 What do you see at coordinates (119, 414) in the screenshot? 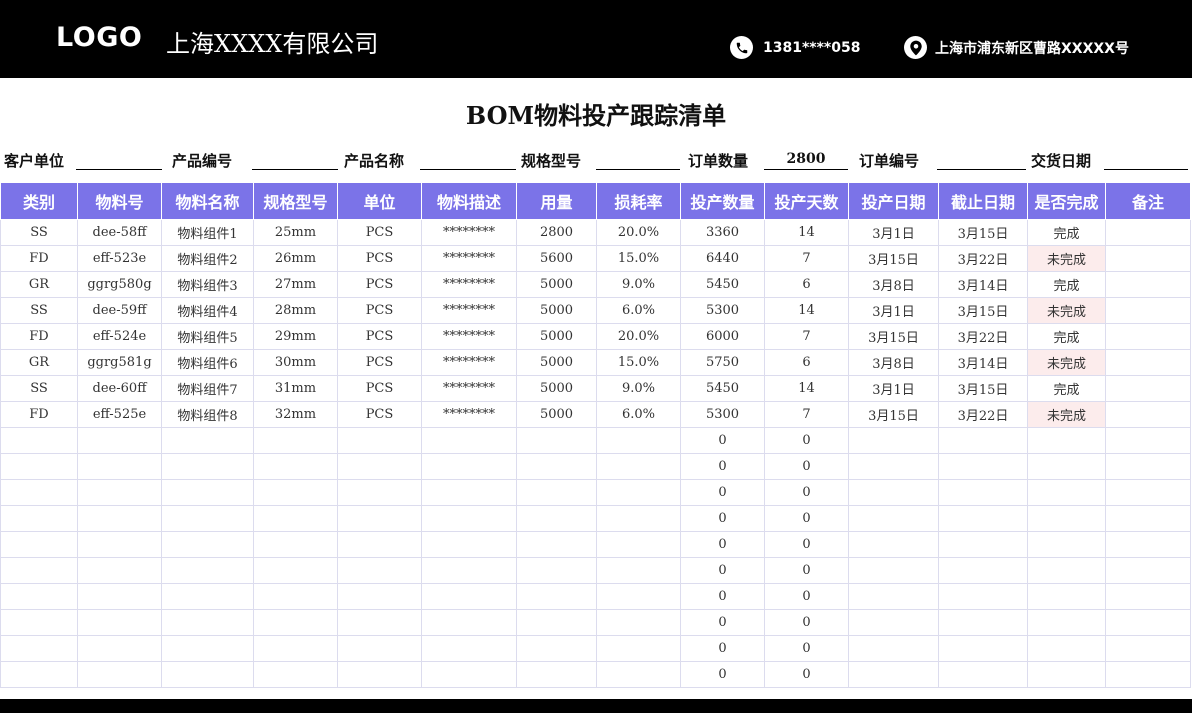
I see `table-cell: eff-525e` at bounding box center [119, 414].